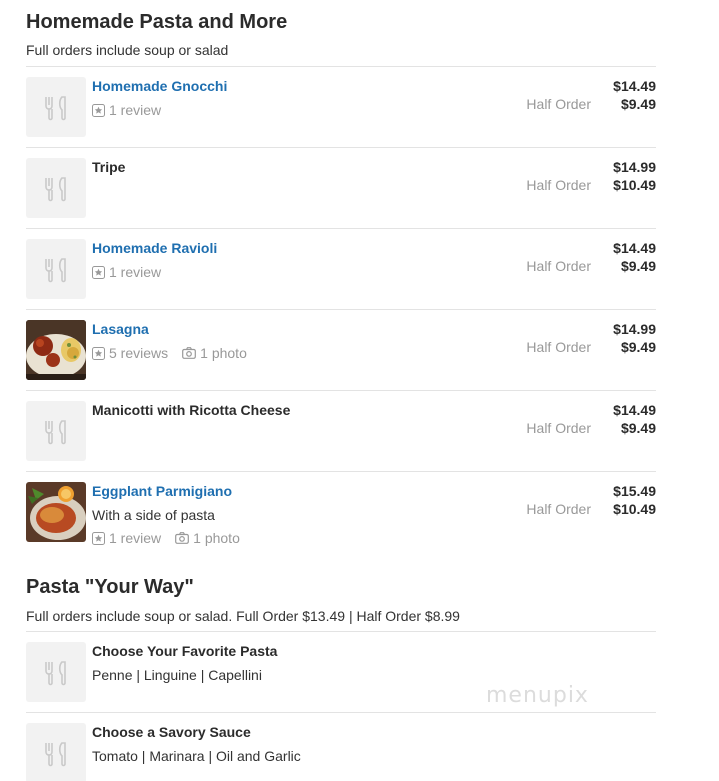  I want to click on item-description: Penne | Linguine | Capellini, so click(177, 675).